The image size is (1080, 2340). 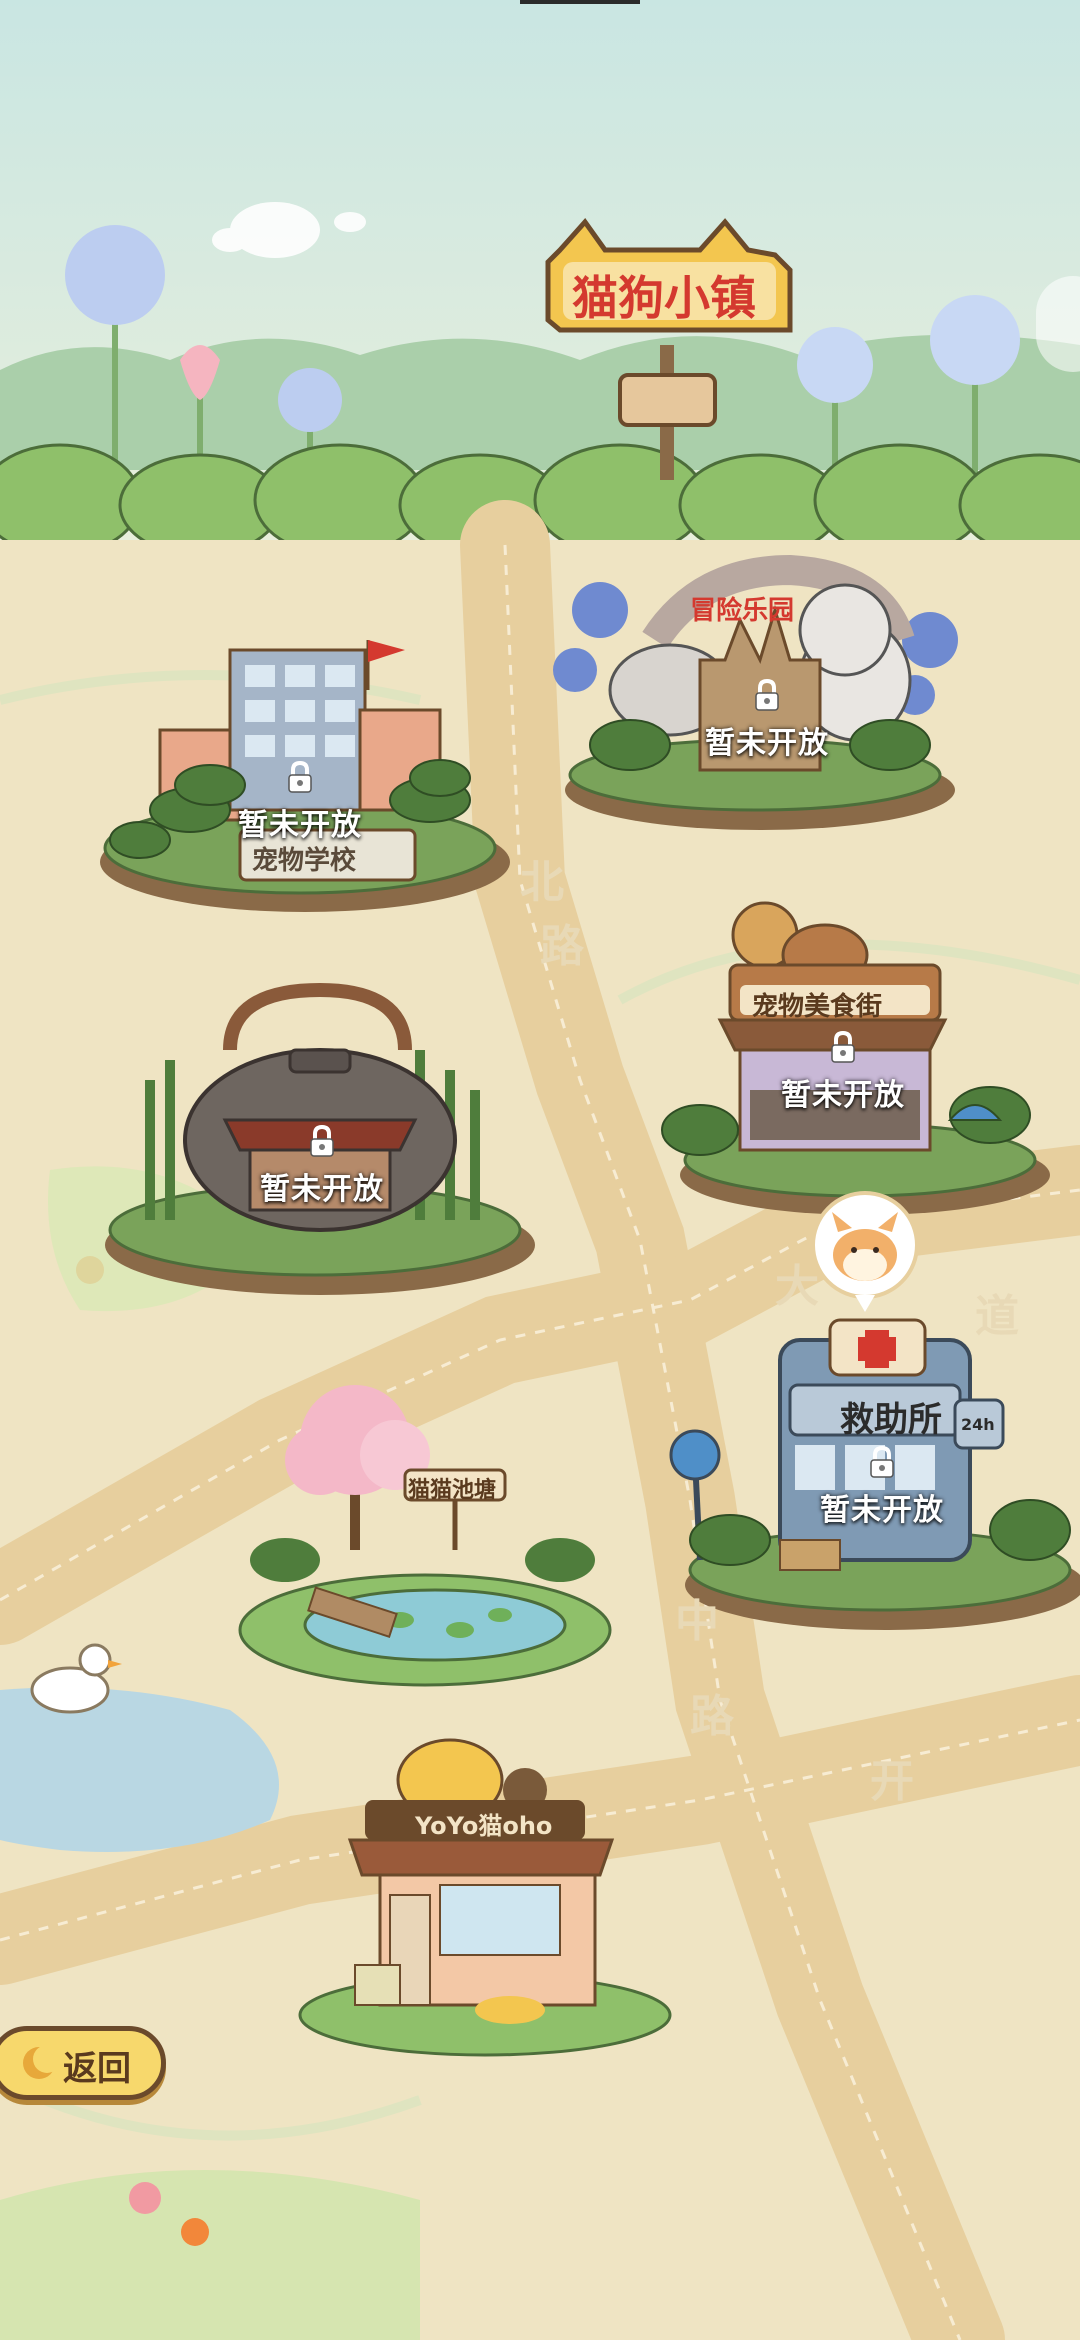 What do you see at coordinates (712, 1716) in the screenshot?
I see `road-label-middle-2: 路` at bounding box center [712, 1716].